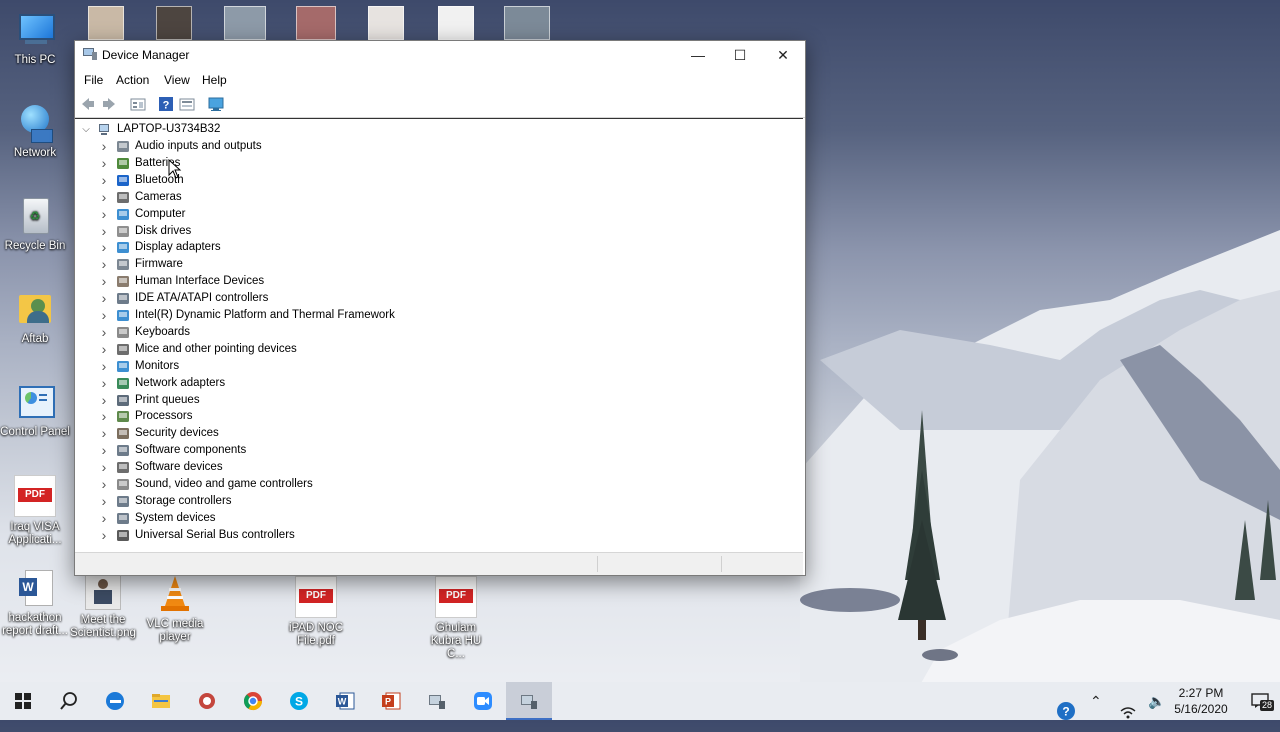 The width and height of the screenshot is (1280, 732). I want to click on device-category-usb: › Universal Serial Bus controllers, so click(439, 535).